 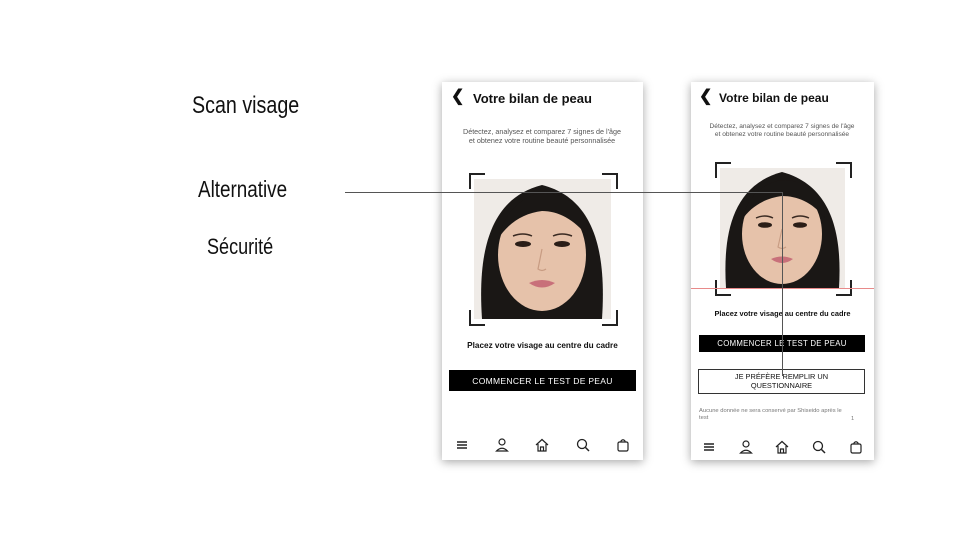 I want to click on label-alternative: Alternative, so click(x=243, y=189).